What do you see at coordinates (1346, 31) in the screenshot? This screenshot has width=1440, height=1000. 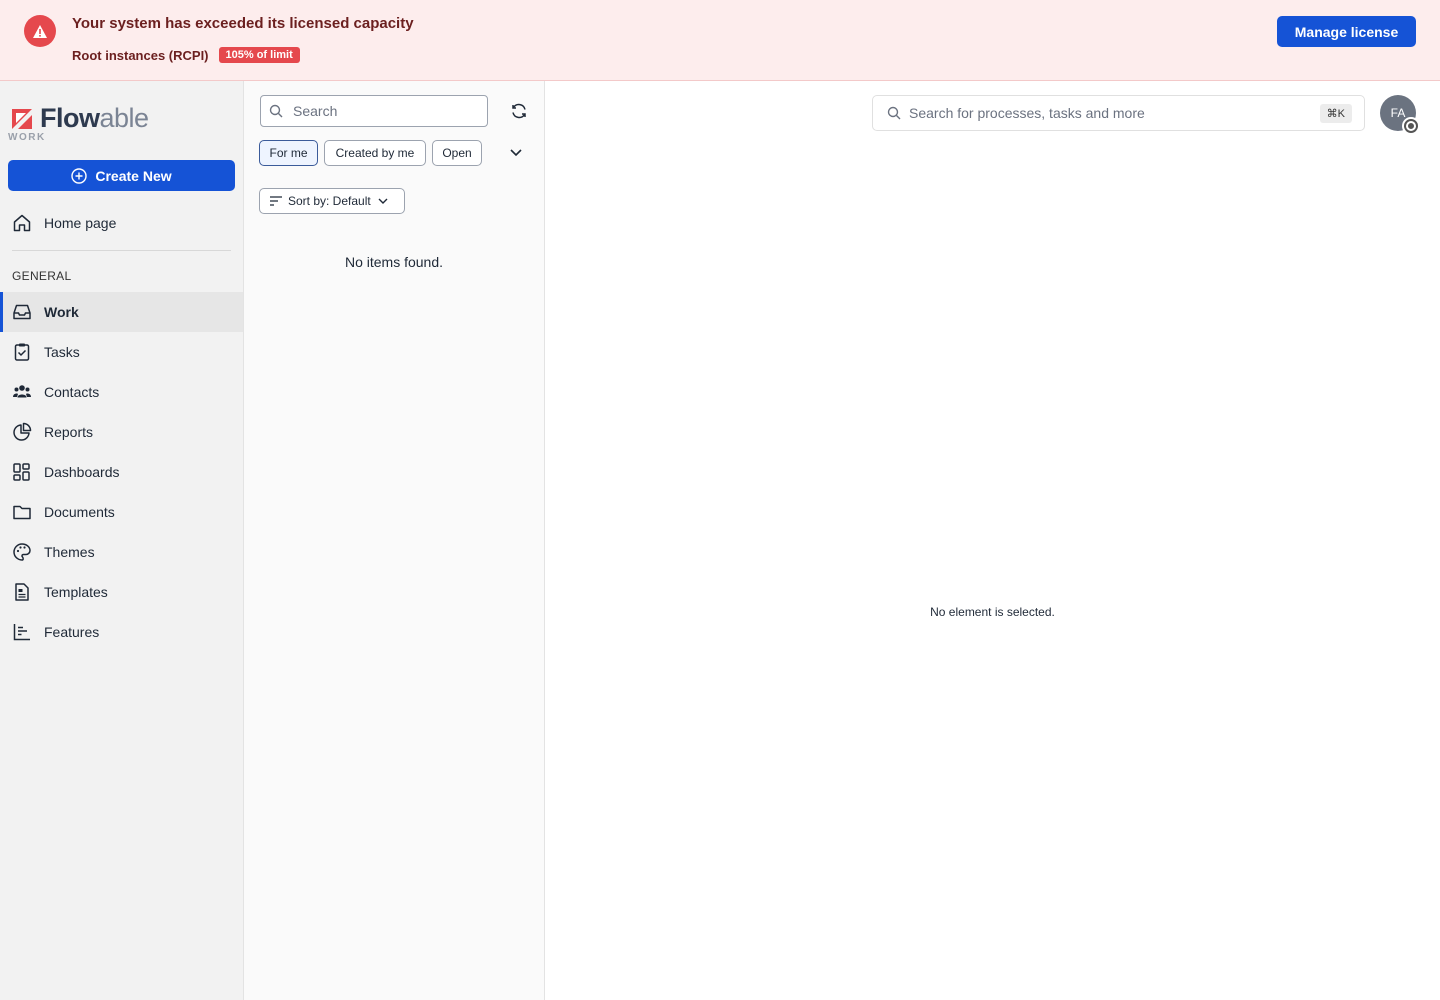 I see `manage-license-button: Manage license` at bounding box center [1346, 31].